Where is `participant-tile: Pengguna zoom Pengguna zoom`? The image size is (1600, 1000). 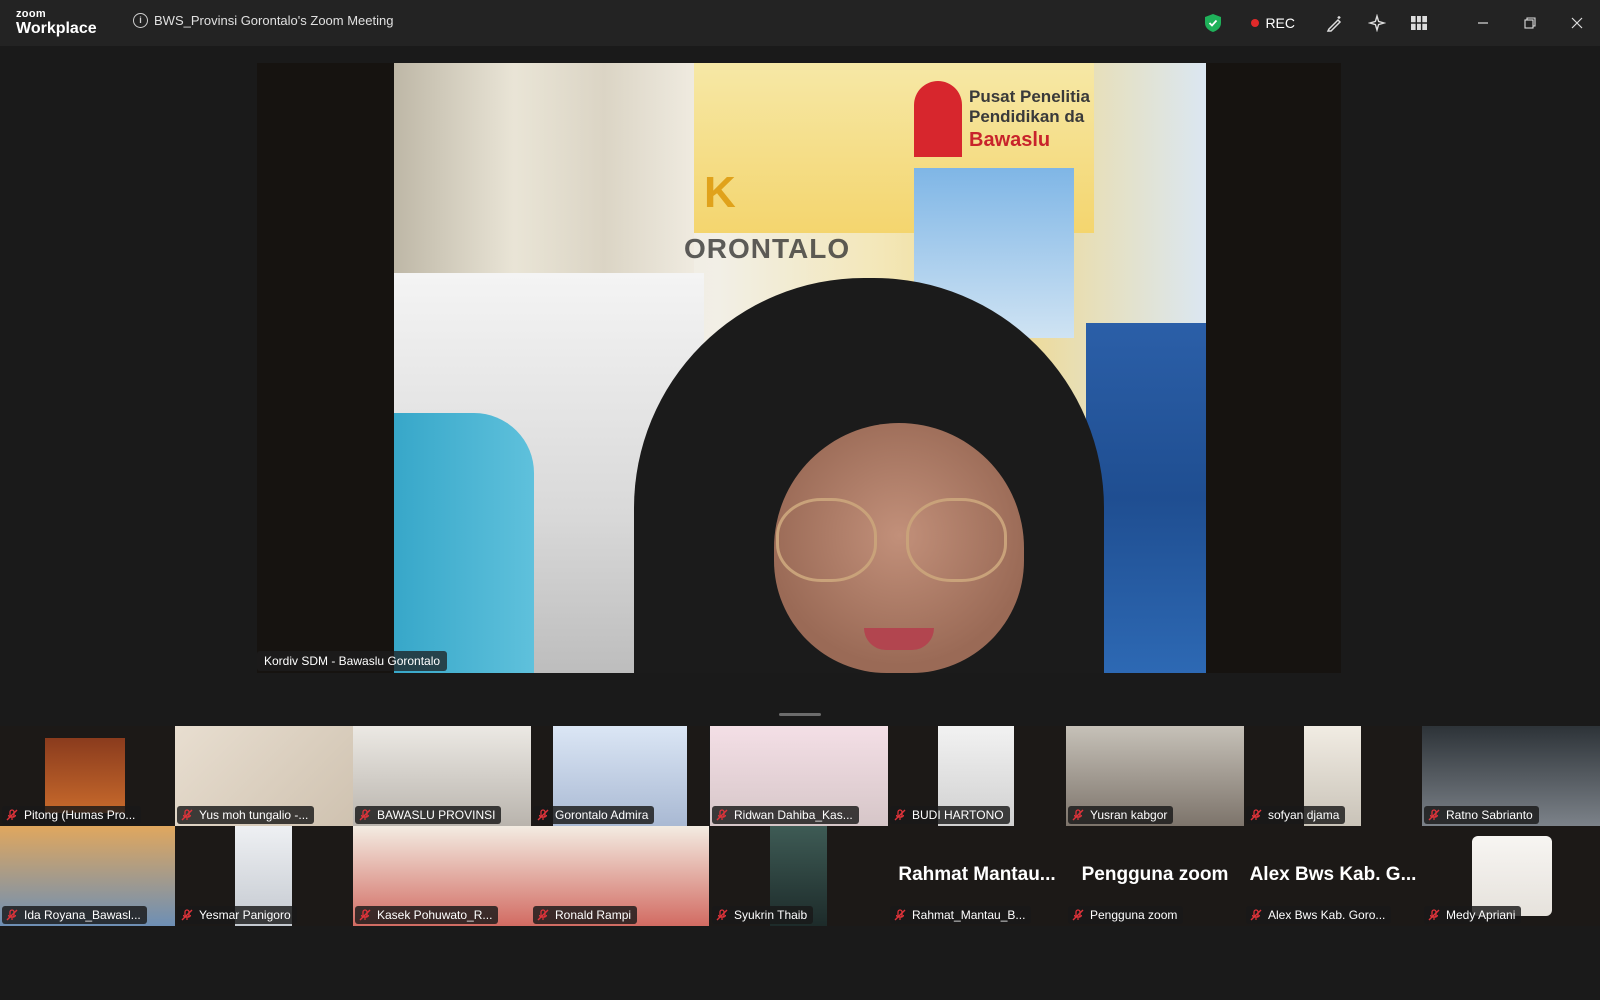
participant-tile: Pengguna zoom Pengguna zoom is located at coordinates (1155, 876).